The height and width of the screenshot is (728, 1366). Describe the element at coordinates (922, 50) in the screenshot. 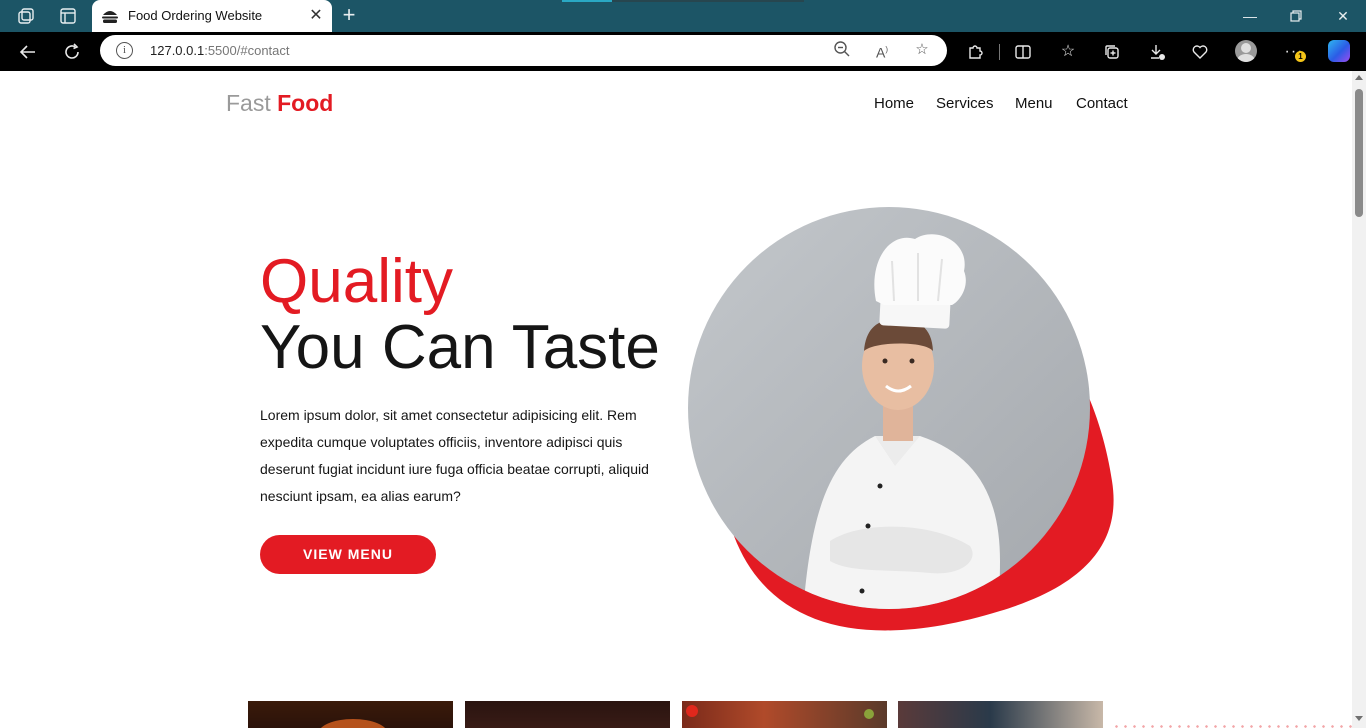

I see `favorite-star-icon: ☆` at that location.